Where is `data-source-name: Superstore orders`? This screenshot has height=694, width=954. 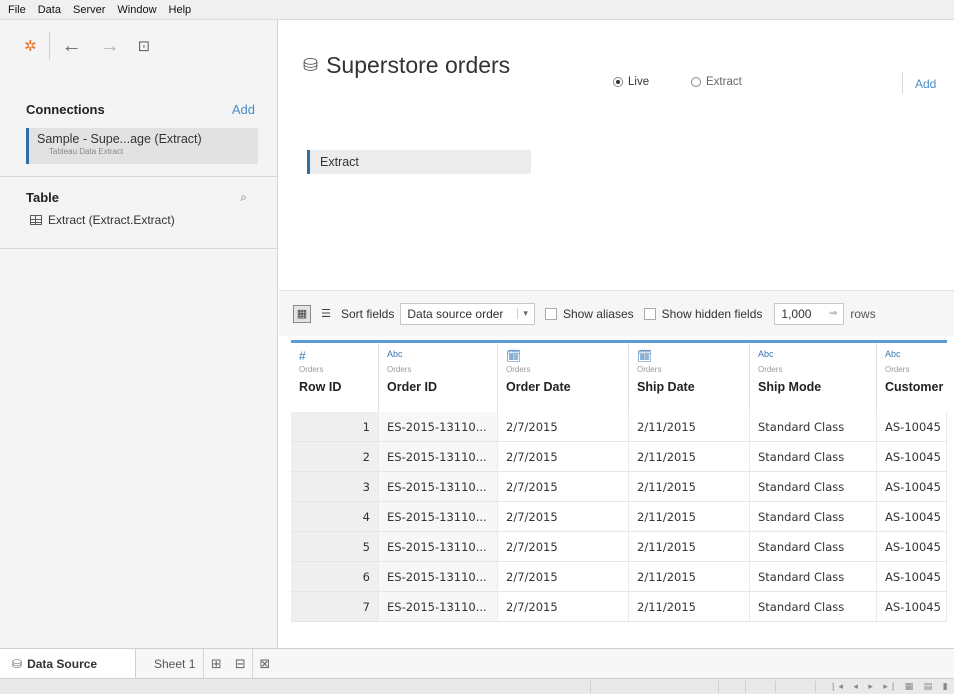
data-source-name: Superstore orders is located at coordinates (418, 65).